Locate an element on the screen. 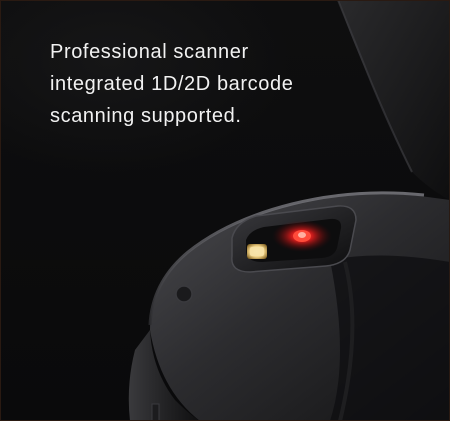 Image resolution: width=450 pixels, height=421 pixels. caption-line-2: integrated 1D/2D barcode is located at coordinates (172, 84).